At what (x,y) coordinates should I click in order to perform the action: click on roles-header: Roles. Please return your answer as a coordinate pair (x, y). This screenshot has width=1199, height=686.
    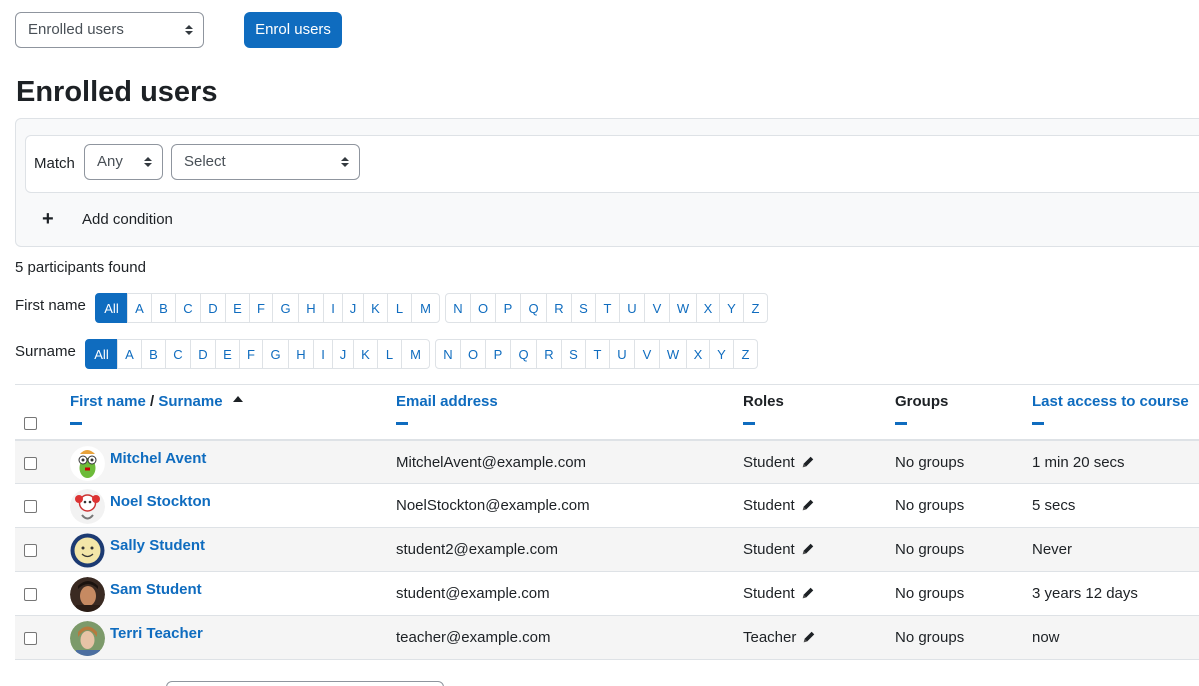
    Looking at the image, I should click on (763, 401).